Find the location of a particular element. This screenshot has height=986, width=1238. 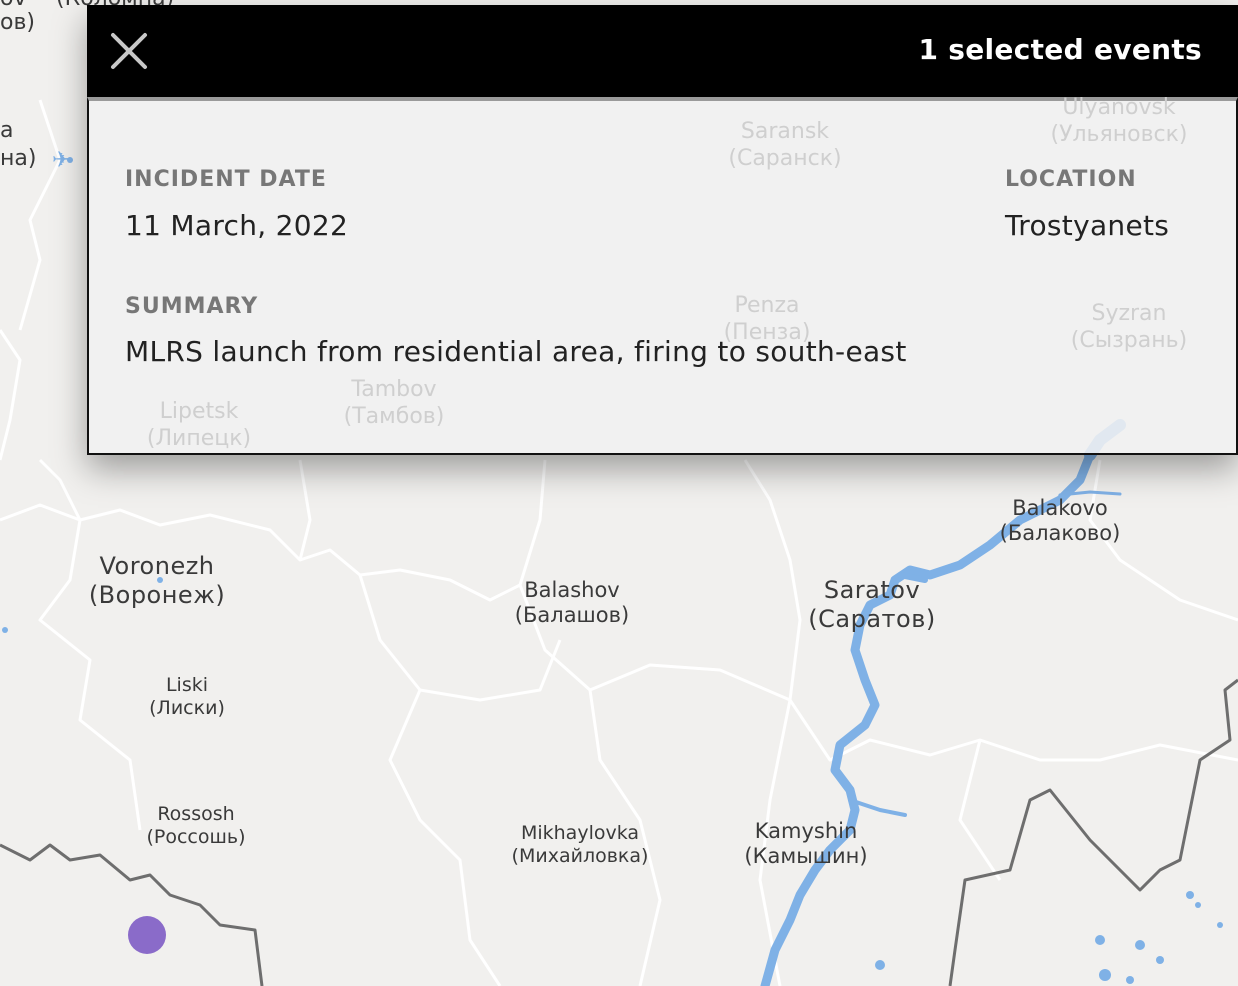

location-value: Trostyanets is located at coordinates (1087, 225).